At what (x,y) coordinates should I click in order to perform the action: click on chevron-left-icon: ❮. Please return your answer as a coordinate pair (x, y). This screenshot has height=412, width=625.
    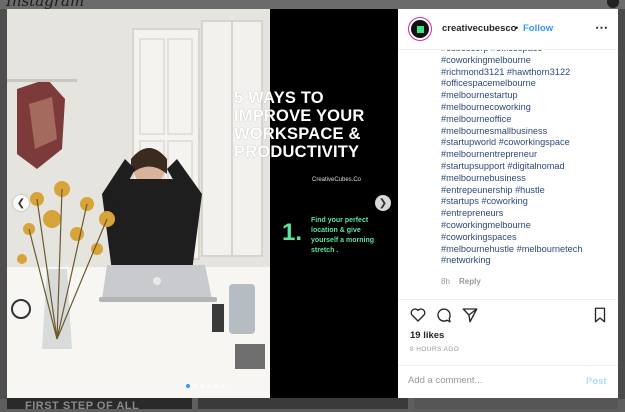
    Looking at the image, I should click on (21, 203).